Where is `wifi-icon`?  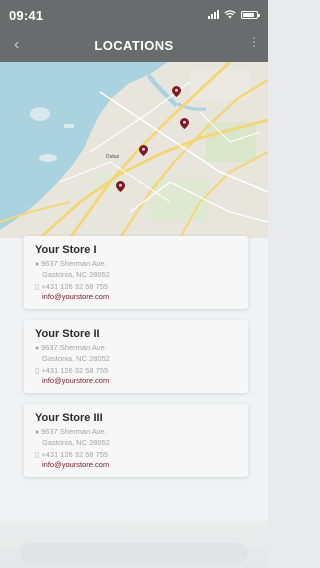
wifi-icon is located at coordinates (230, 14).